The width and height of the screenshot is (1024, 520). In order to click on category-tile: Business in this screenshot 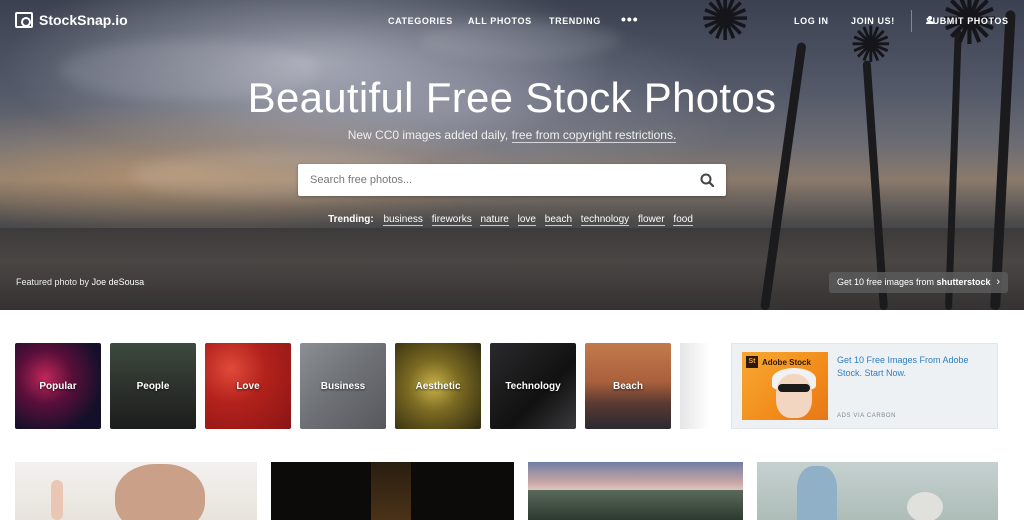, I will do `click(343, 386)`.